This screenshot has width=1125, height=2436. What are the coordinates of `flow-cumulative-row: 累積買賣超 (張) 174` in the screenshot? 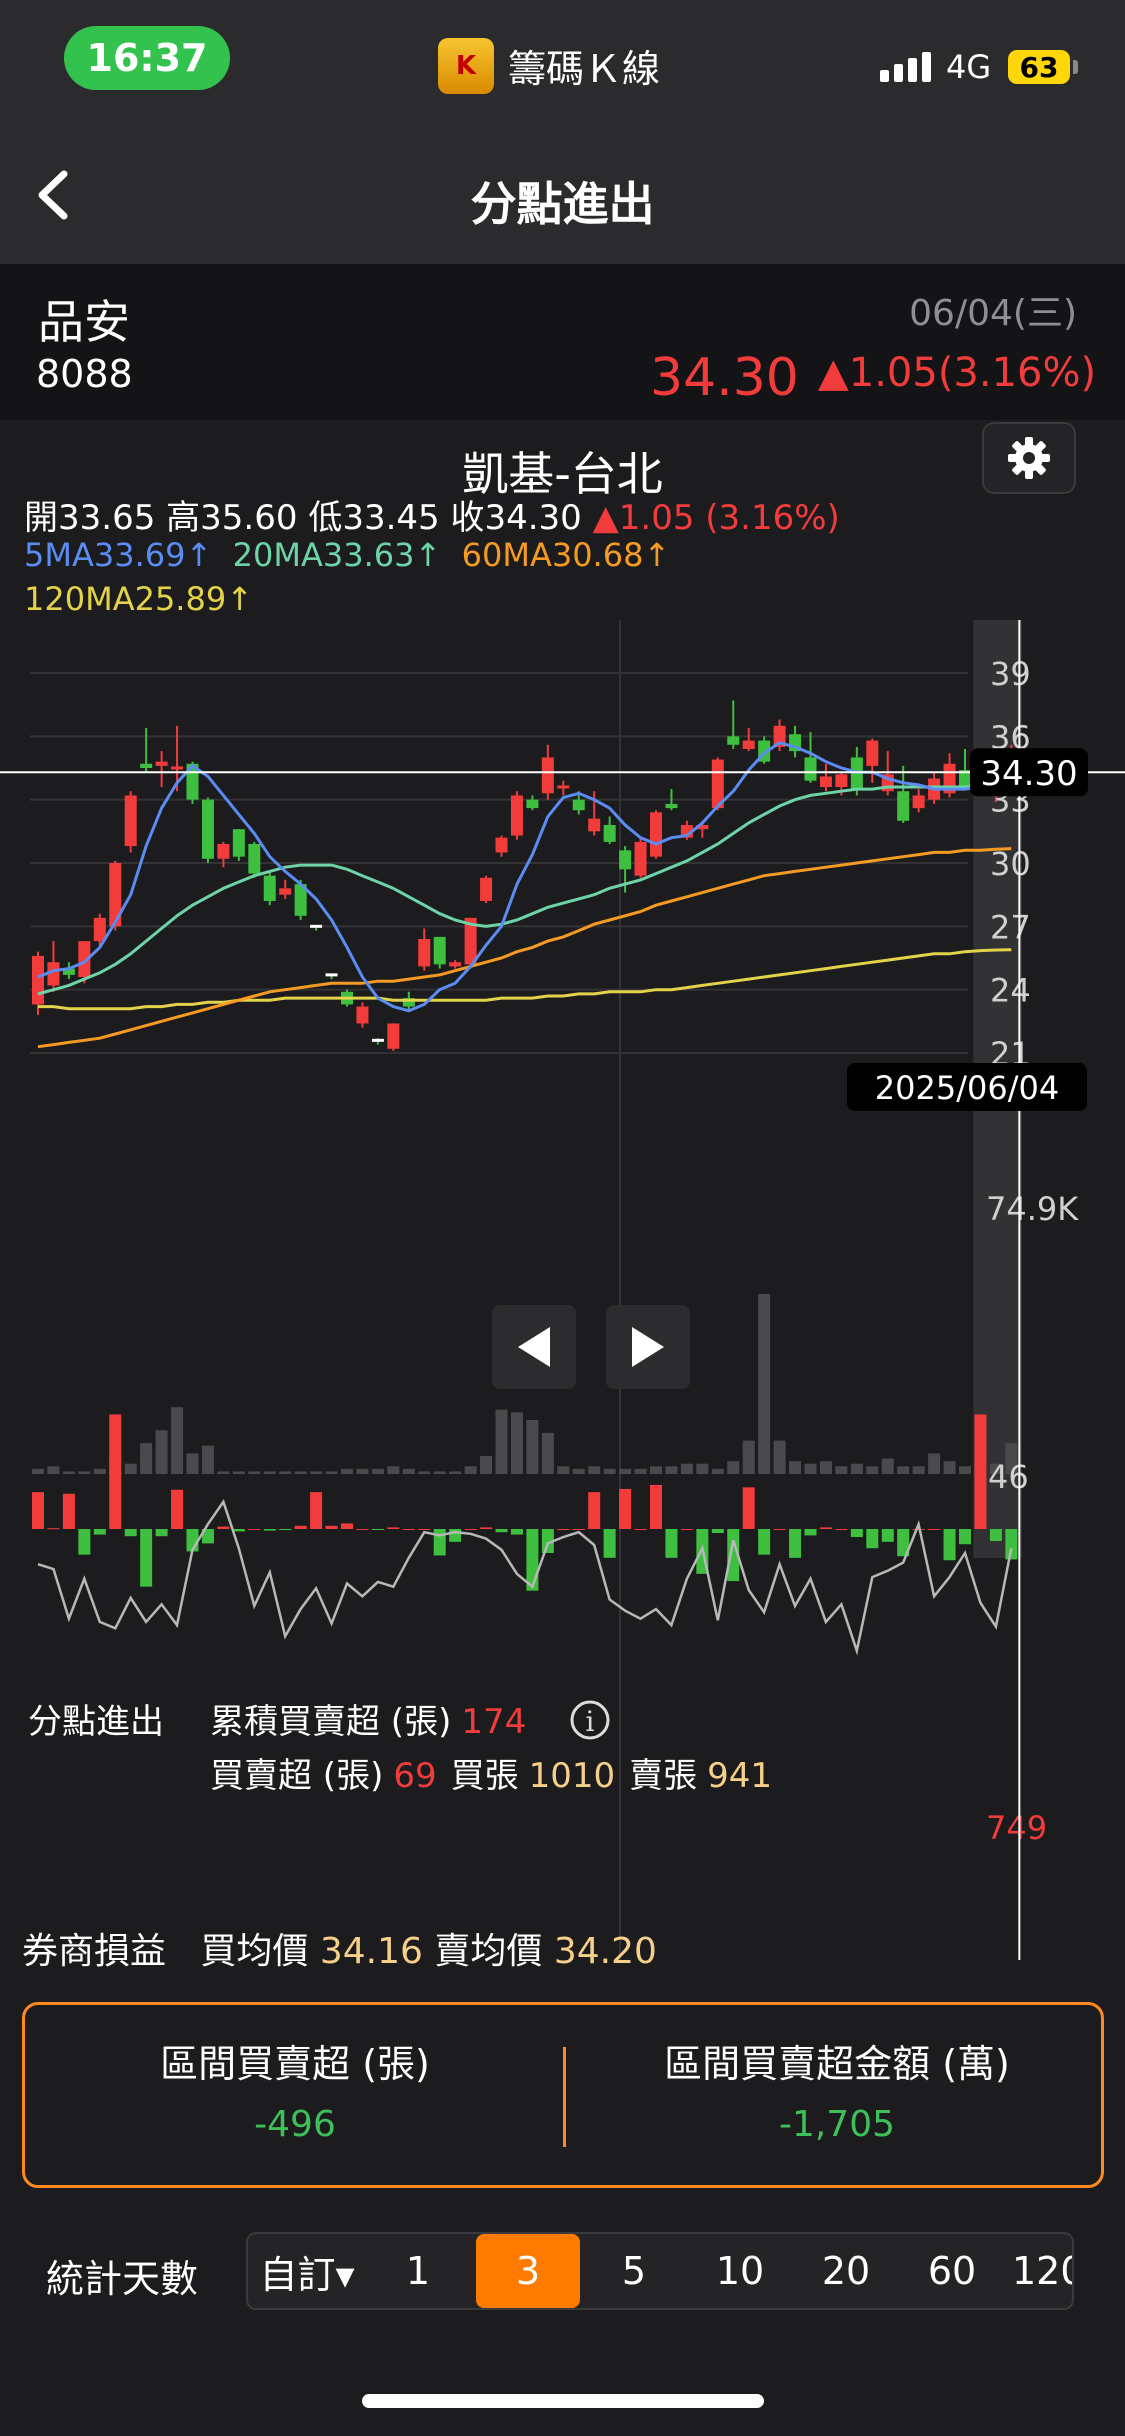 It's located at (368, 1722).